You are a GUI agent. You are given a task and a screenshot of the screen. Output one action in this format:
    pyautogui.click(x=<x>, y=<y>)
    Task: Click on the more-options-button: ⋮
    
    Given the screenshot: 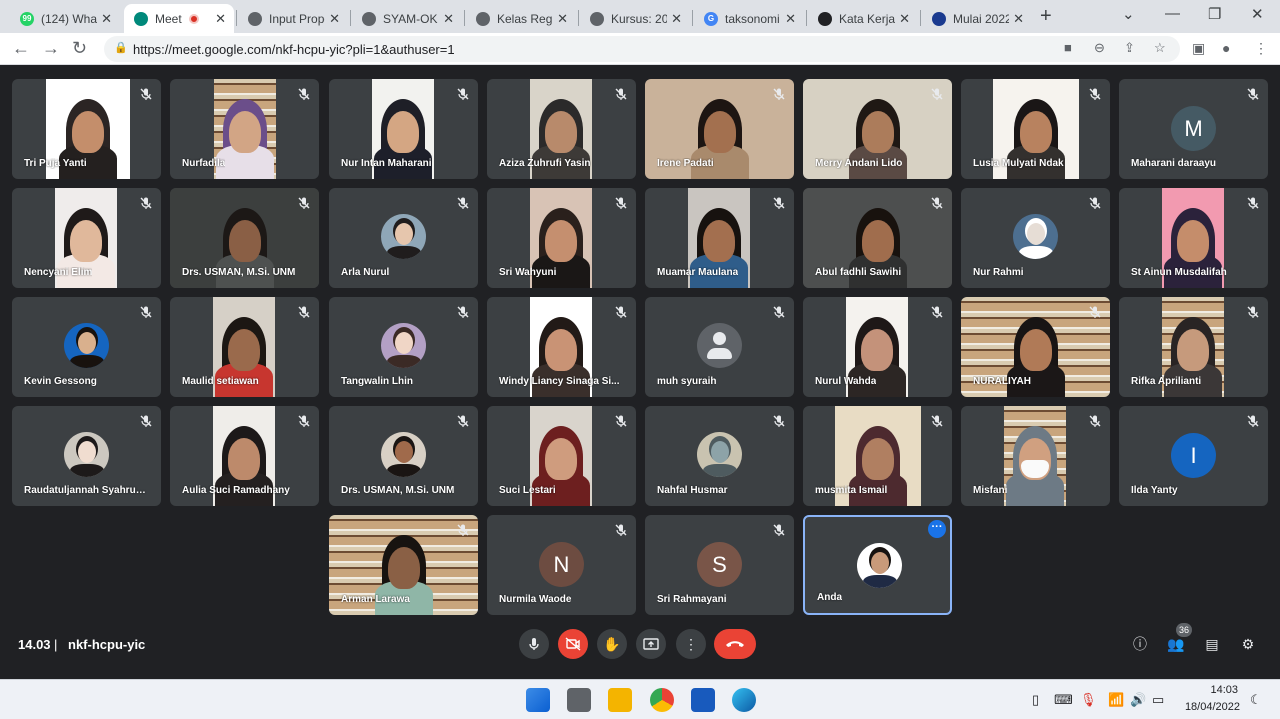 What is the action you would take?
    pyautogui.click(x=691, y=644)
    